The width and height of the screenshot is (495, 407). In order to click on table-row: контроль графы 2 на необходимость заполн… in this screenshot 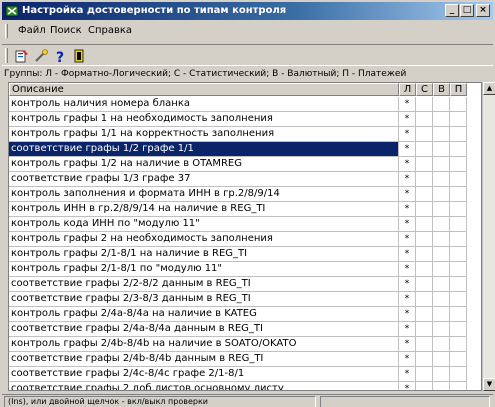, I will do `click(245, 239)`.